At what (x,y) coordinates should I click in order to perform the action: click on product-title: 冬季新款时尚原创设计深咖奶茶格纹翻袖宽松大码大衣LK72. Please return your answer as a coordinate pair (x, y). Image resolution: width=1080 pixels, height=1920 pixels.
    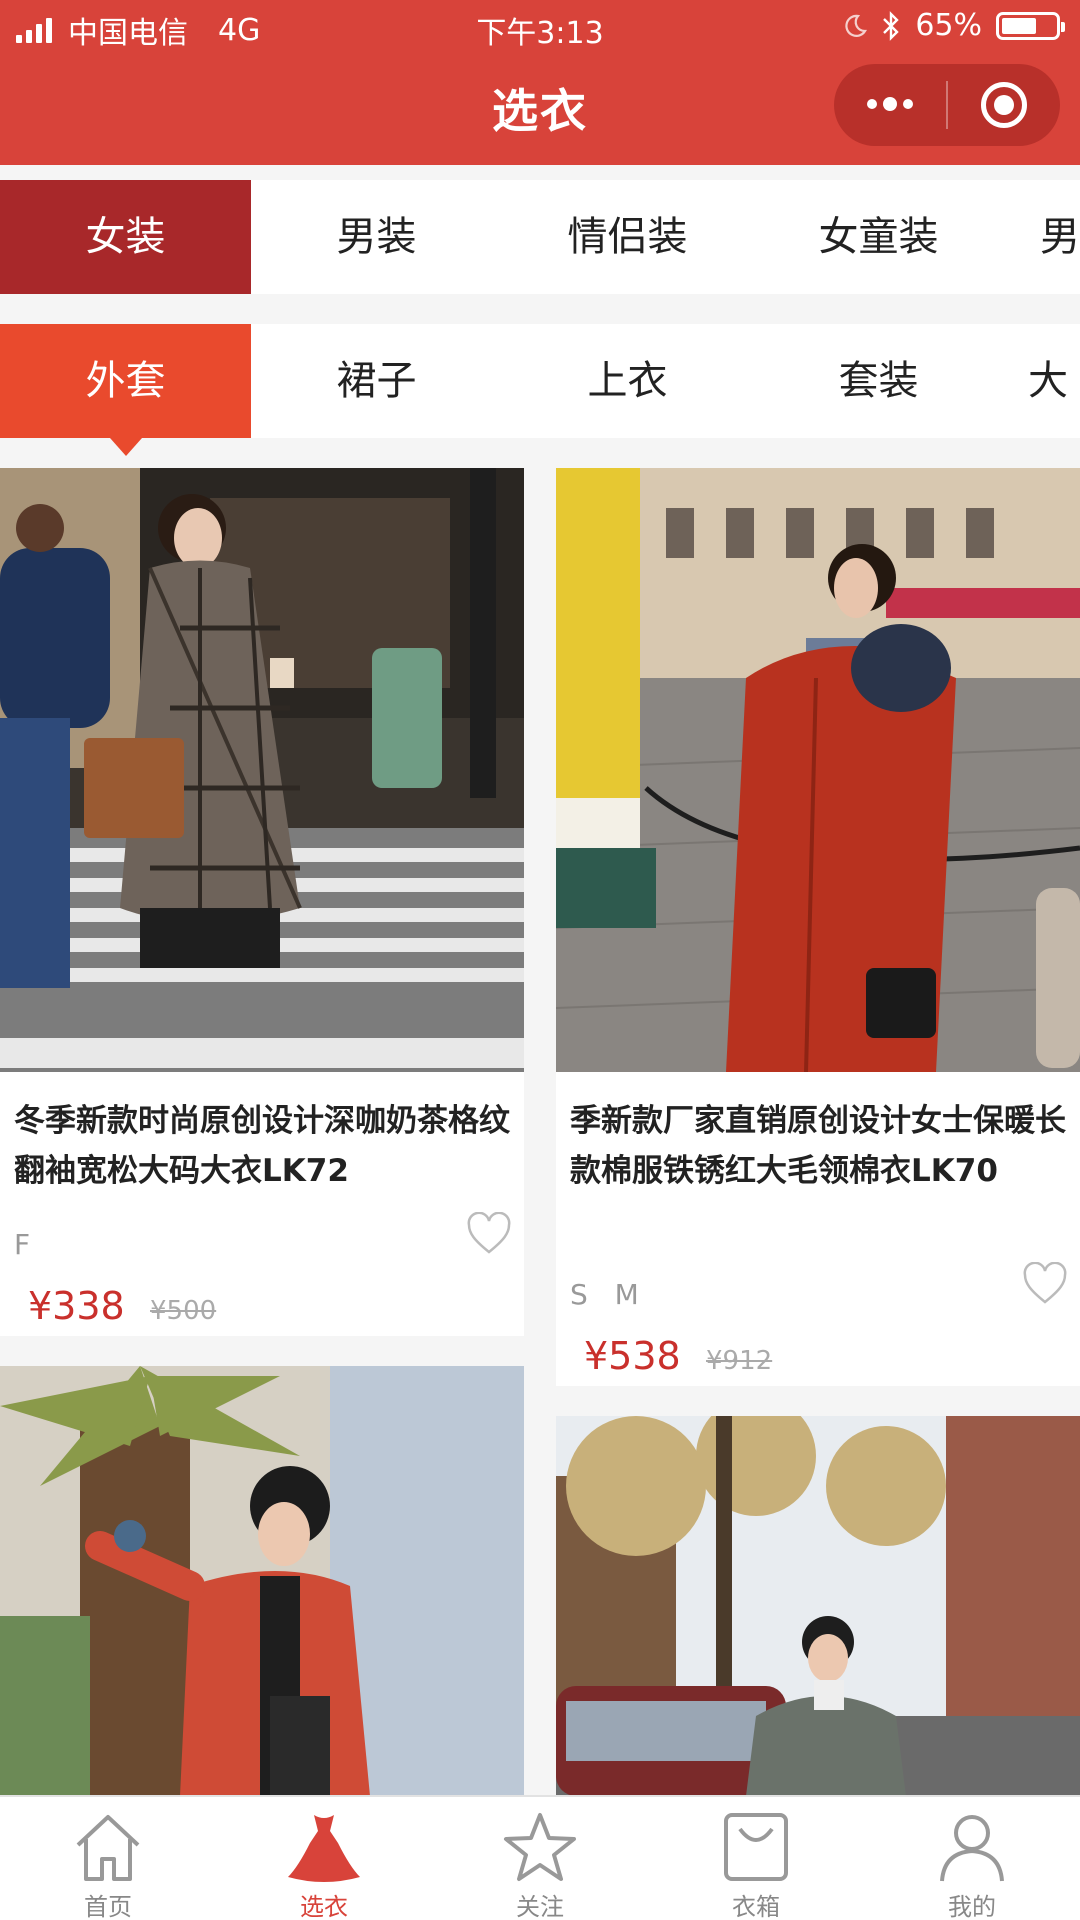
    Looking at the image, I should click on (262, 1146).